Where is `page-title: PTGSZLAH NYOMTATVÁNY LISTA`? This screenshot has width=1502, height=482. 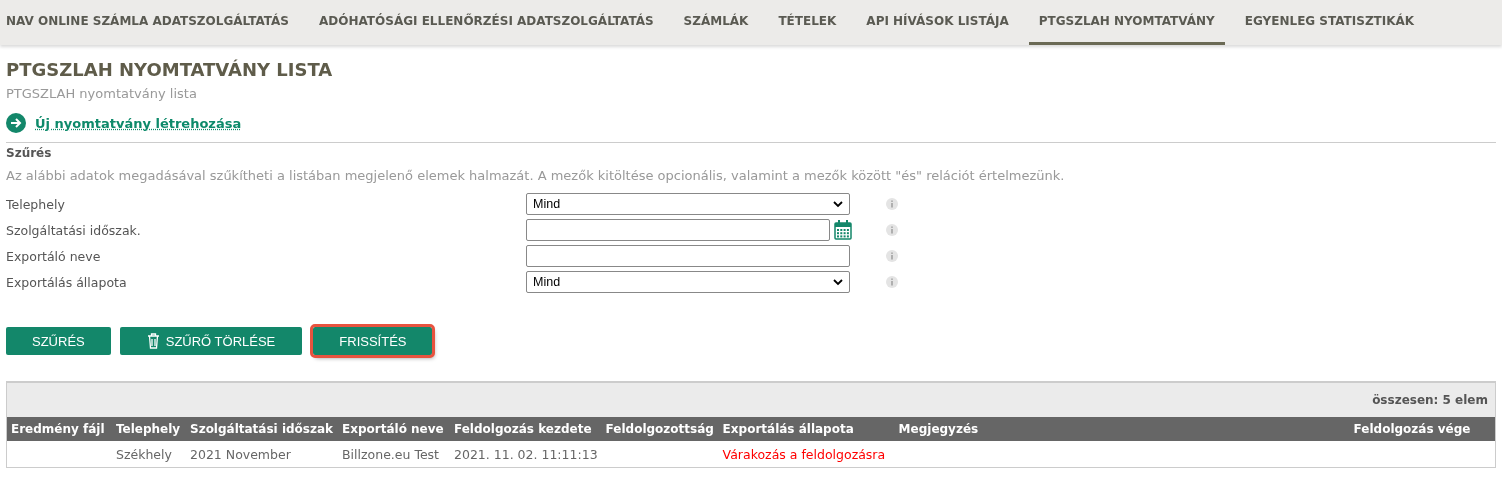
page-title: PTGSZLAH NYOMTATVÁNY LISTA is located at coordinates (170, 69).